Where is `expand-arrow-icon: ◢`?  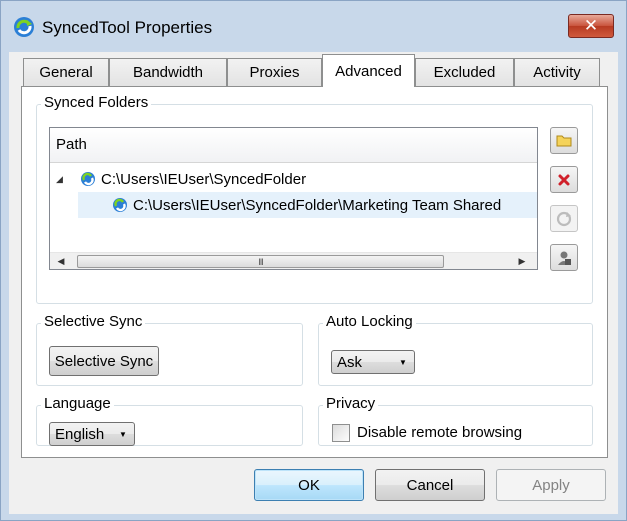 expand-arrow-icon: ◢ is located at coordinates (68, 179).